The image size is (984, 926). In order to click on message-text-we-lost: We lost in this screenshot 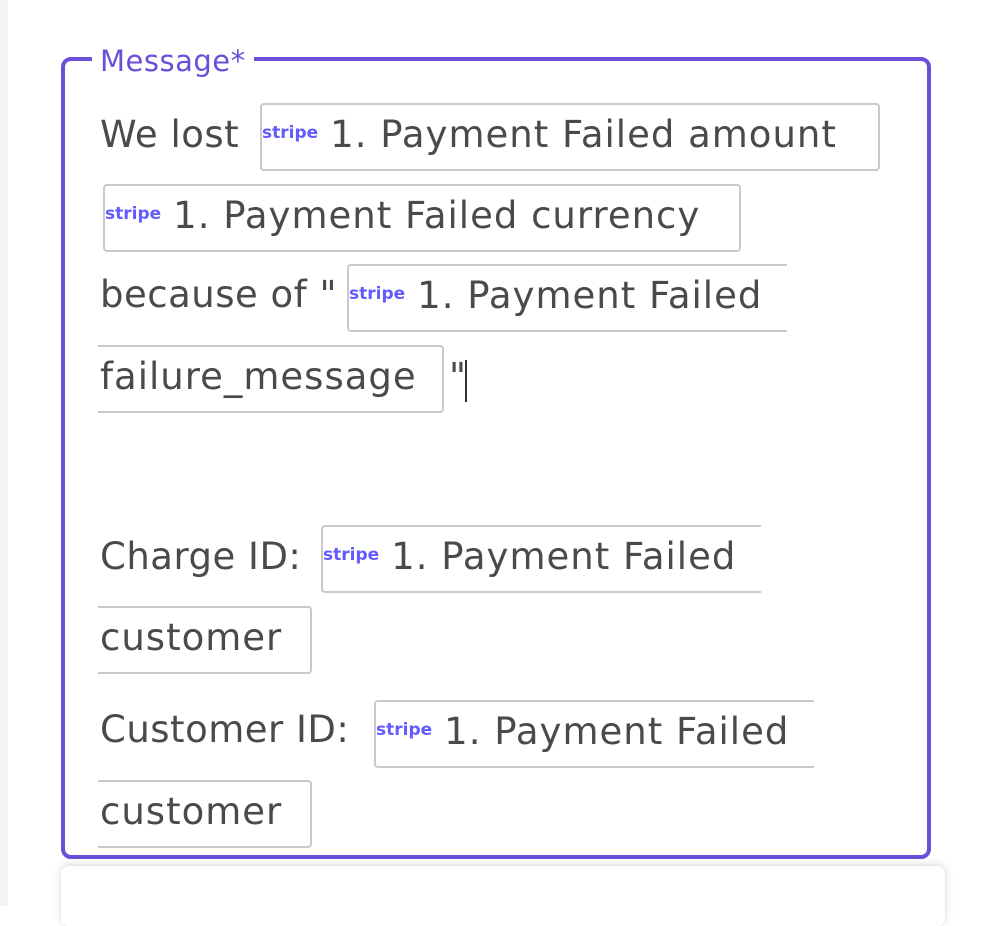, I will do `click(170, 134)`.